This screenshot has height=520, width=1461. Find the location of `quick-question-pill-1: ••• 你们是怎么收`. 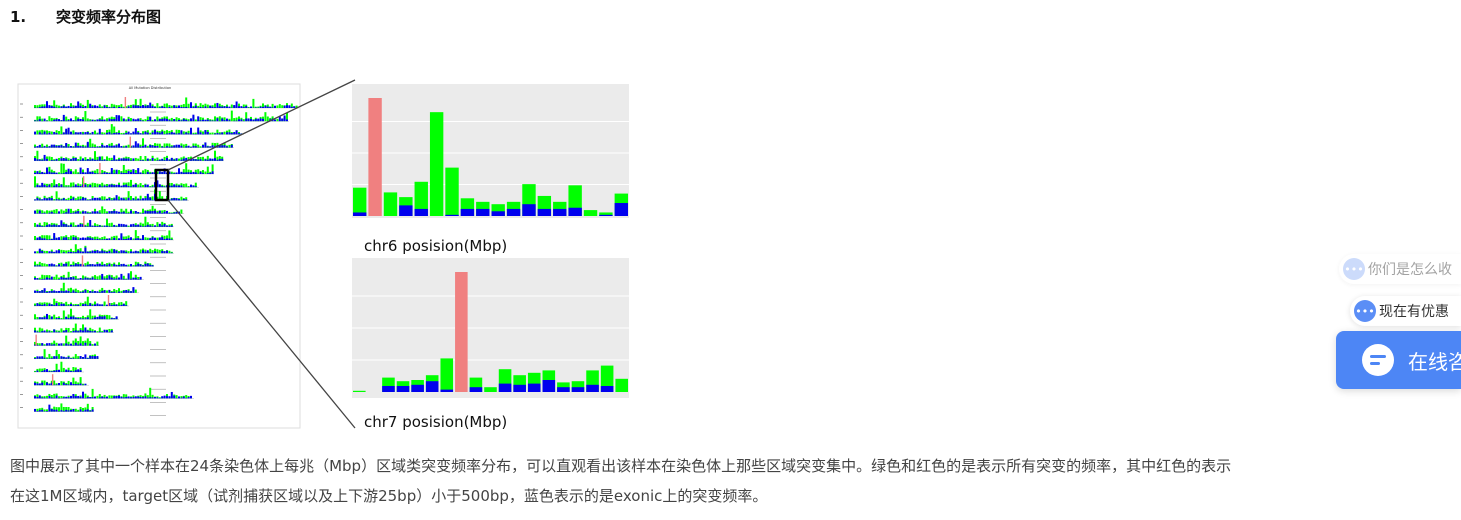

quick-question-pill-1: ••• 你们是怎么收 is located at coordinates (1400, 269).